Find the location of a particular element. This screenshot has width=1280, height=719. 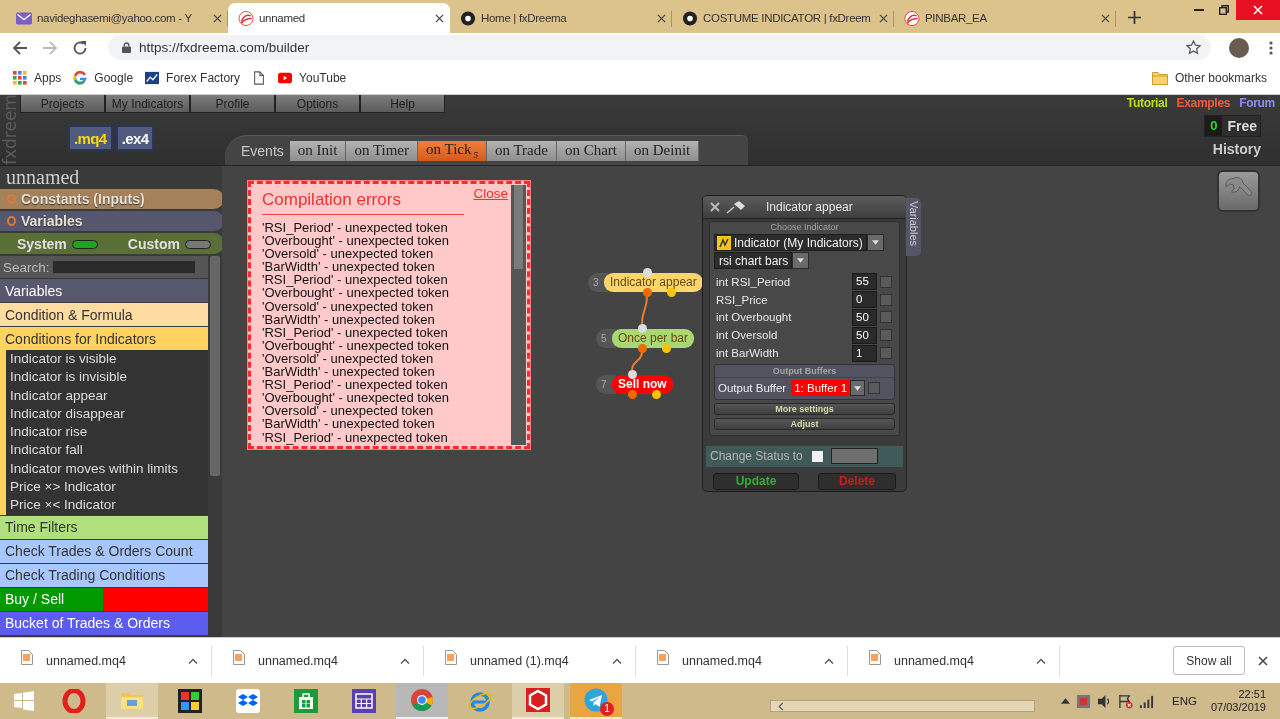

star-icon is located at coordinates (1193, 47).